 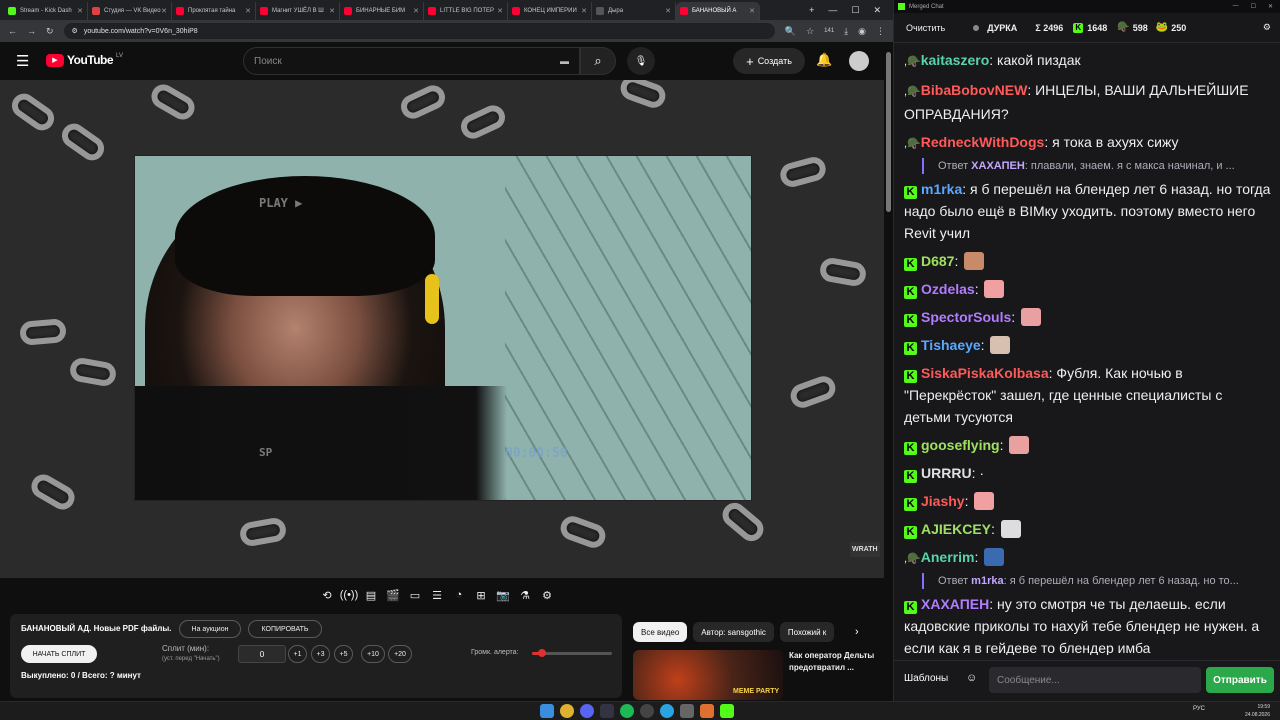 What do you see at coordinates (22, 61) in the screenshot?
I see `hamburger-icon: ☰` at bounding box center [22, 61].